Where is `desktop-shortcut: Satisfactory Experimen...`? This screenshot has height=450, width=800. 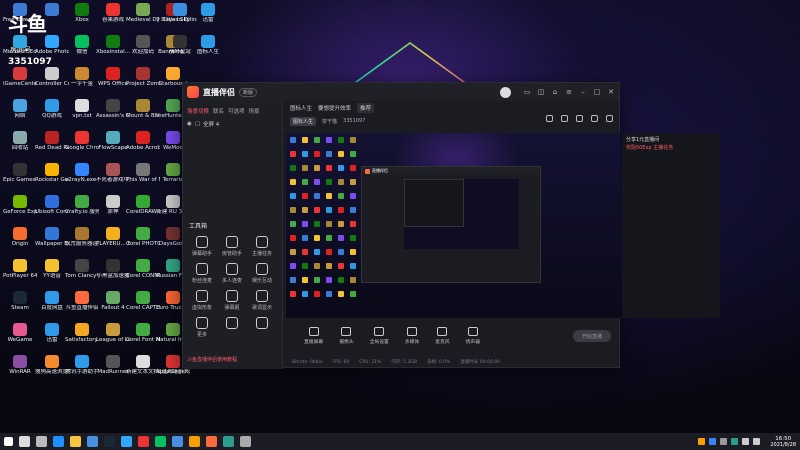
desktop-shortcut: Satisfactory Experimen... is located at coordinates (82, 337).